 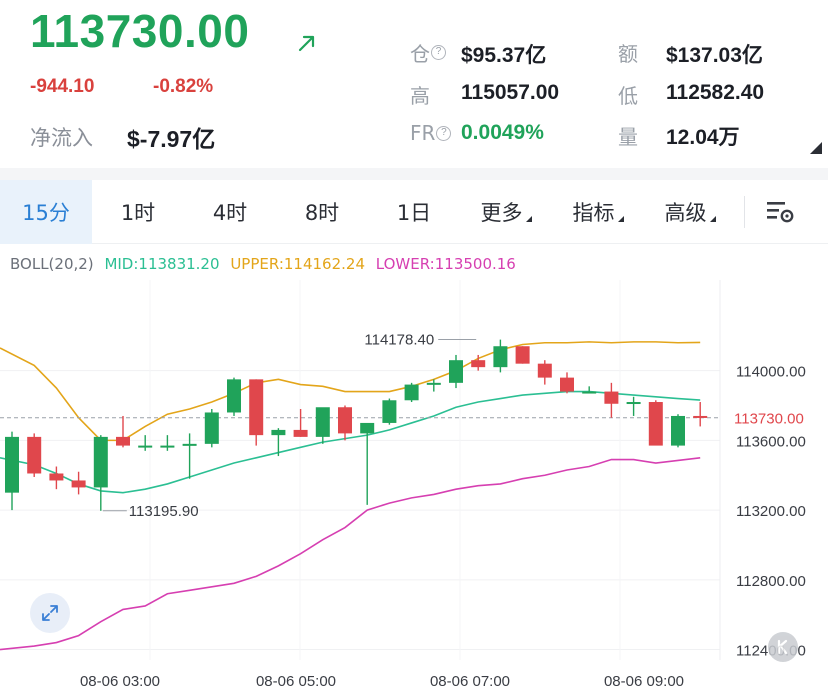 I want to click on position-label-text: 仓, so click(x=420, y=54).